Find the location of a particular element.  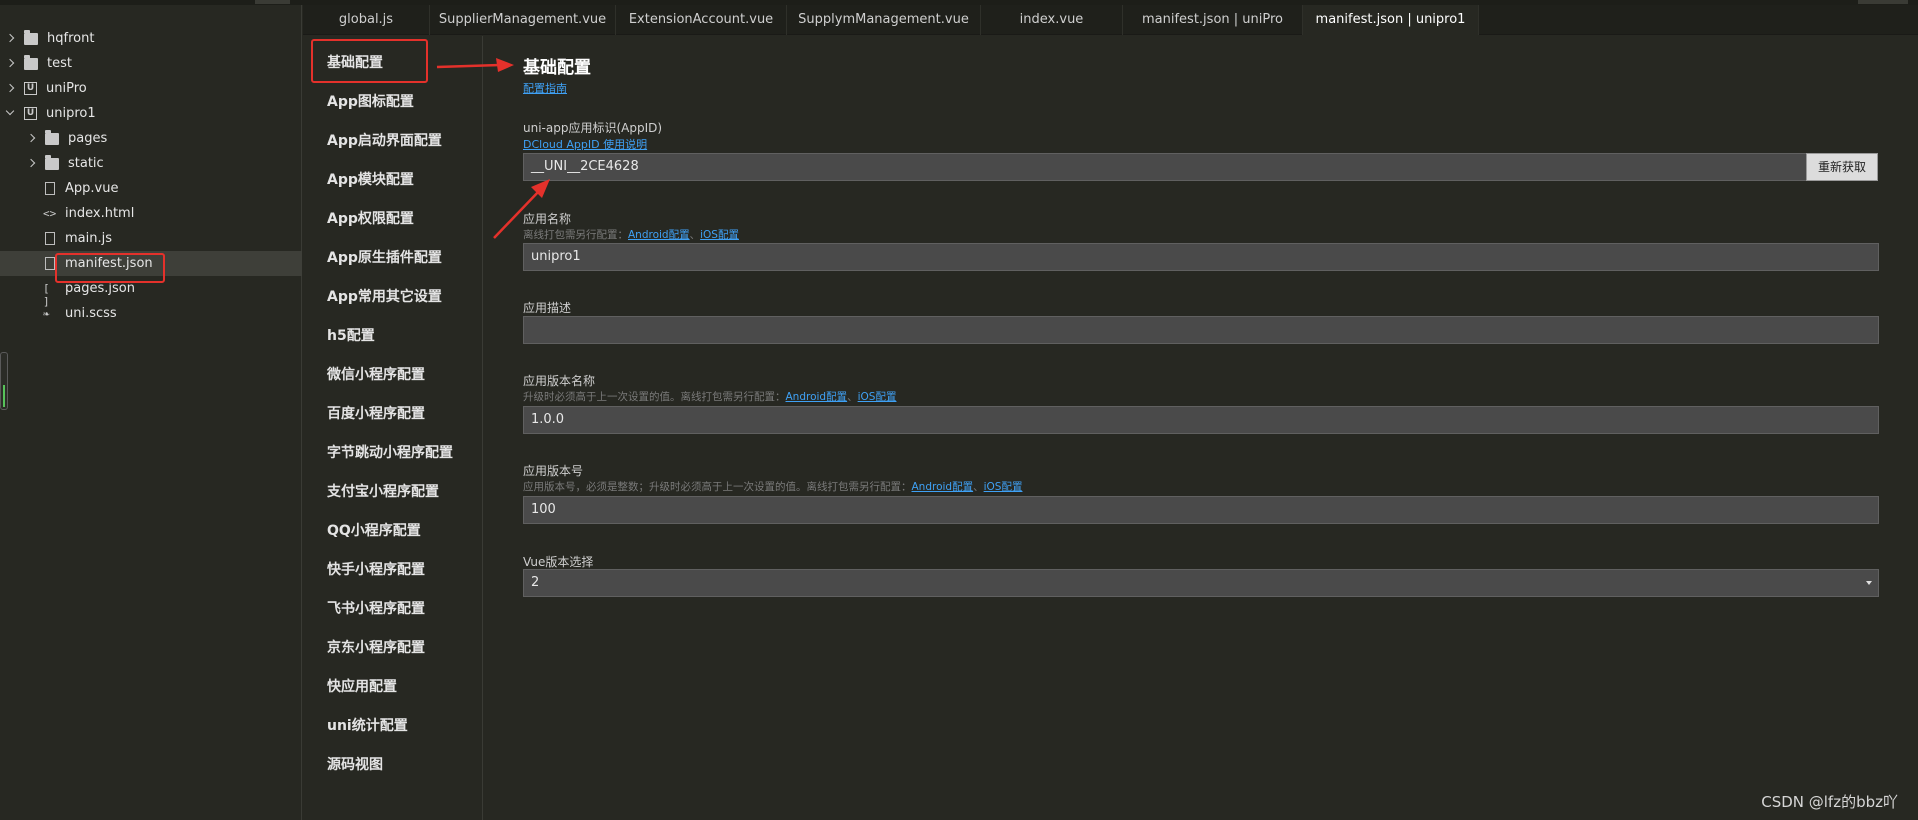

app-desc-field is located at coordinates (1201, 330).